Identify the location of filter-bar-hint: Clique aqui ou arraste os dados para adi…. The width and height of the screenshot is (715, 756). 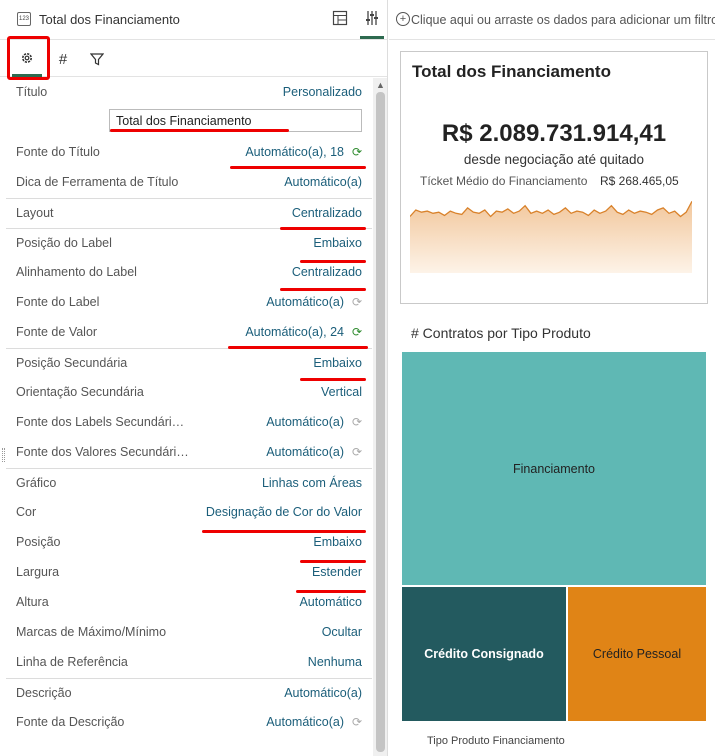
(563, 20).